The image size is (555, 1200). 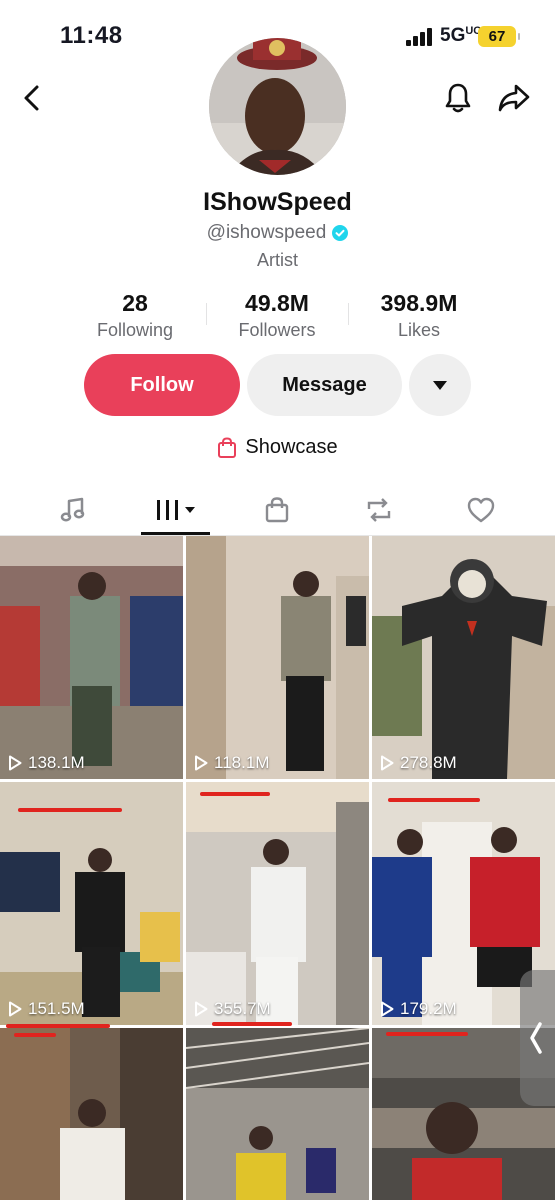 I want to click on stat-value: 49.8M, so click(x=277, y=303).